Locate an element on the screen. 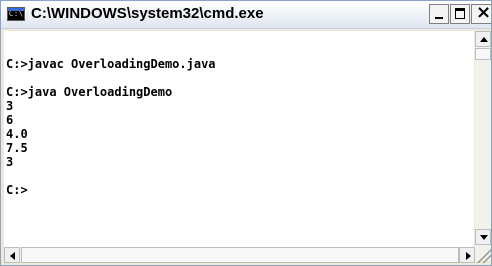  window-title: C:\WINDOWS\system32\cmd.exe is located at coordinates (147, 13).